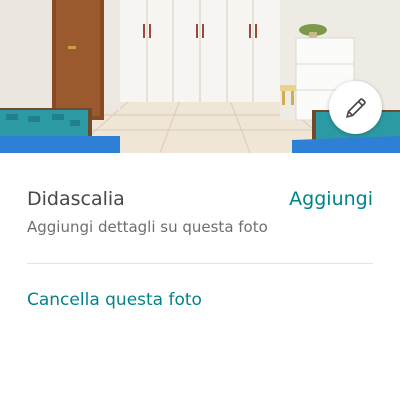 The height and width of the screenshot is (400, 400). Describe the element at coordinates (200, 263) in the screenshot. I see `divider` at that location.